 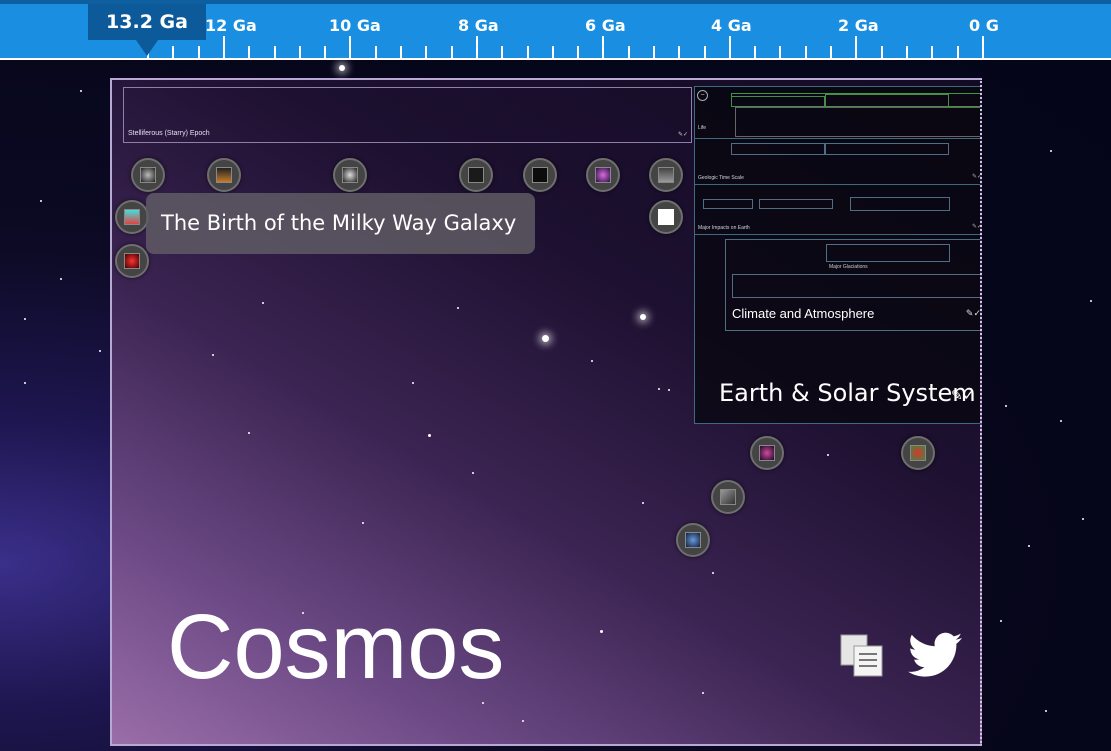 I want to click on timeline-label: 10 Ga, so click(x=355, y=25).